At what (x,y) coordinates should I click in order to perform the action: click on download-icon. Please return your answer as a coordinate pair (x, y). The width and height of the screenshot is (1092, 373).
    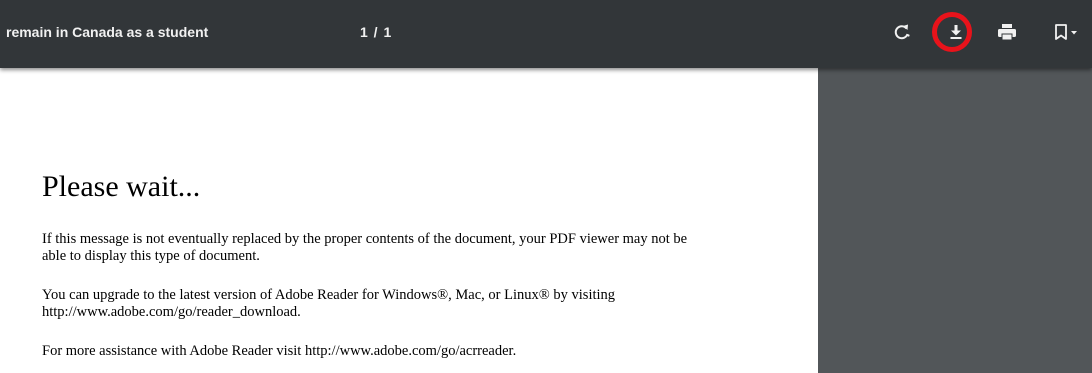
    Looking at the image, I should click on (956, 32).